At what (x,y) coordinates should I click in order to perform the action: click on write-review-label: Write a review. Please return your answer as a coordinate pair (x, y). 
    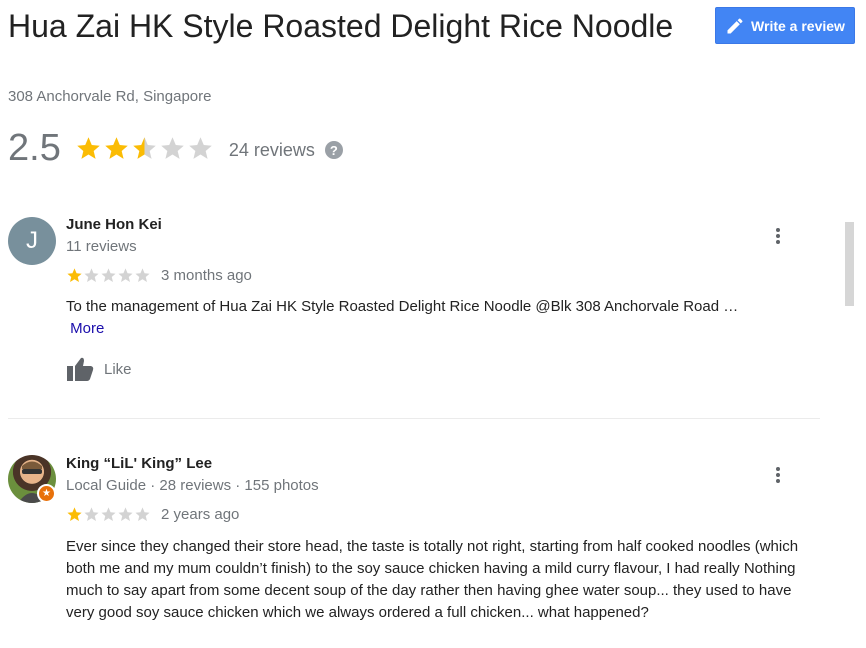
    Looking at the image, I should click on (798, 25).